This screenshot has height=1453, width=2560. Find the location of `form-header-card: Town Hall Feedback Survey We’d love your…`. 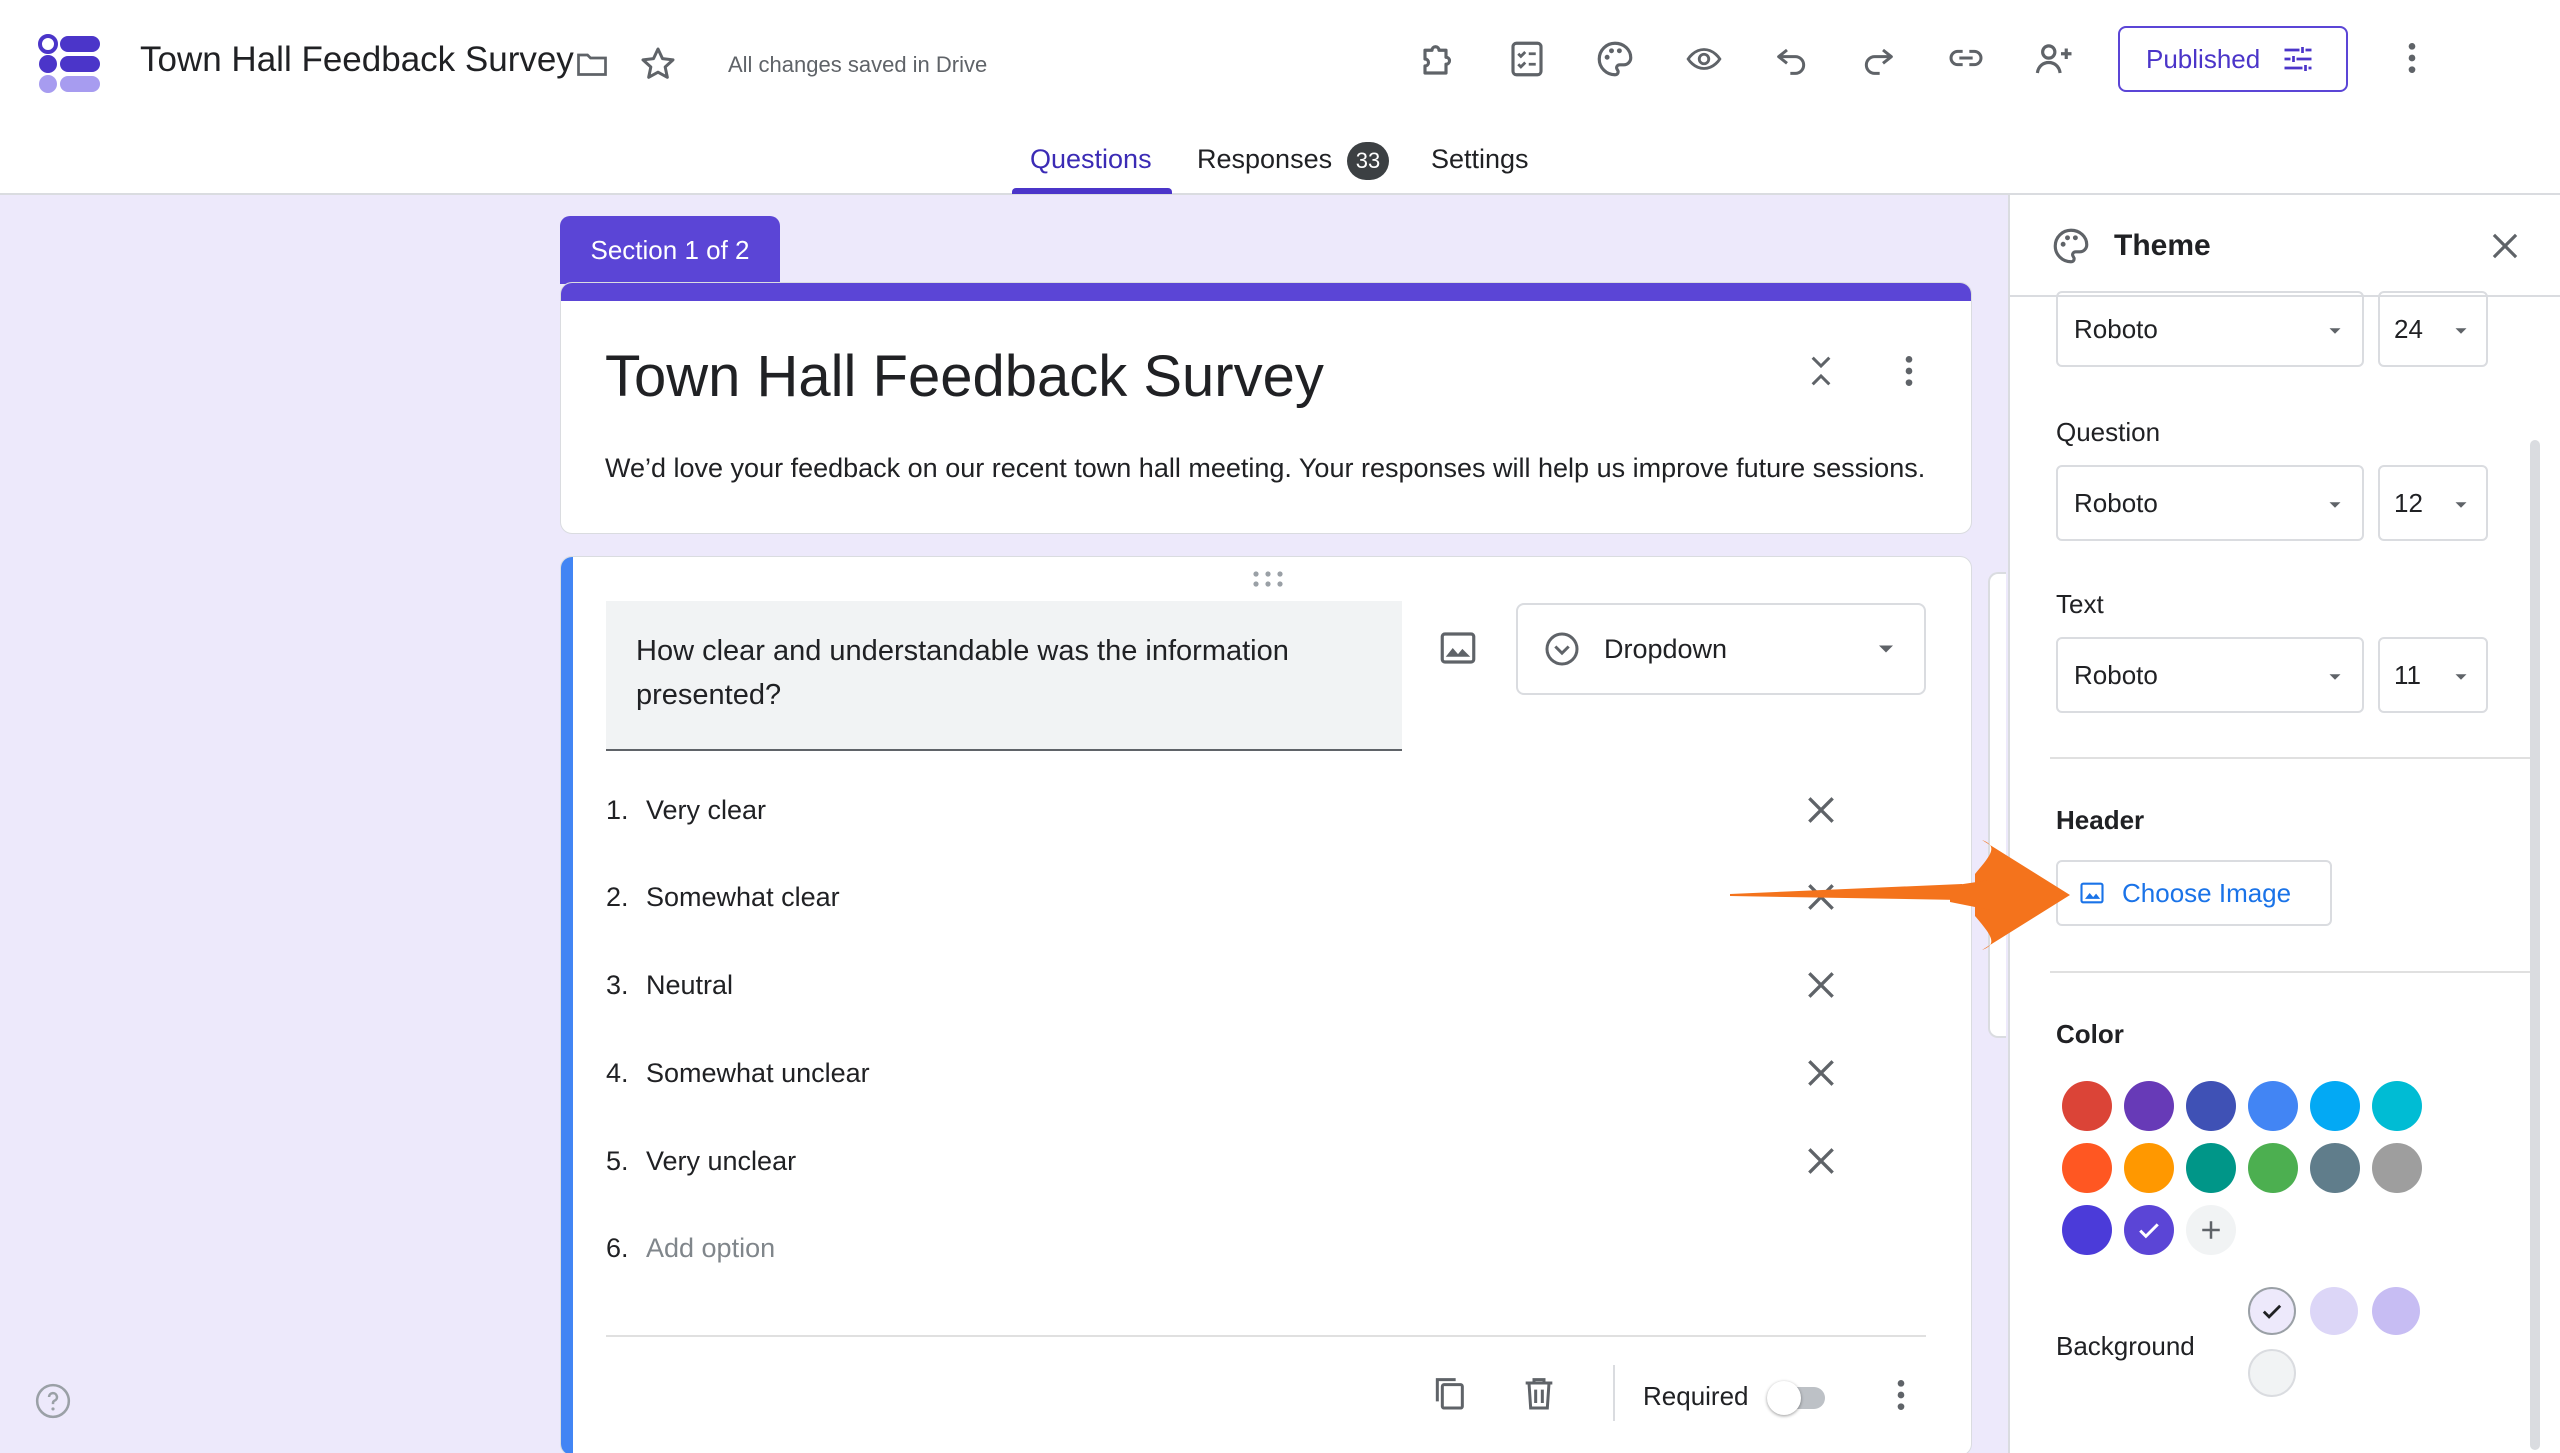

form-header-card: Town Hall Feedback Survey We’d love your… is located at coordinates (1266, 408).